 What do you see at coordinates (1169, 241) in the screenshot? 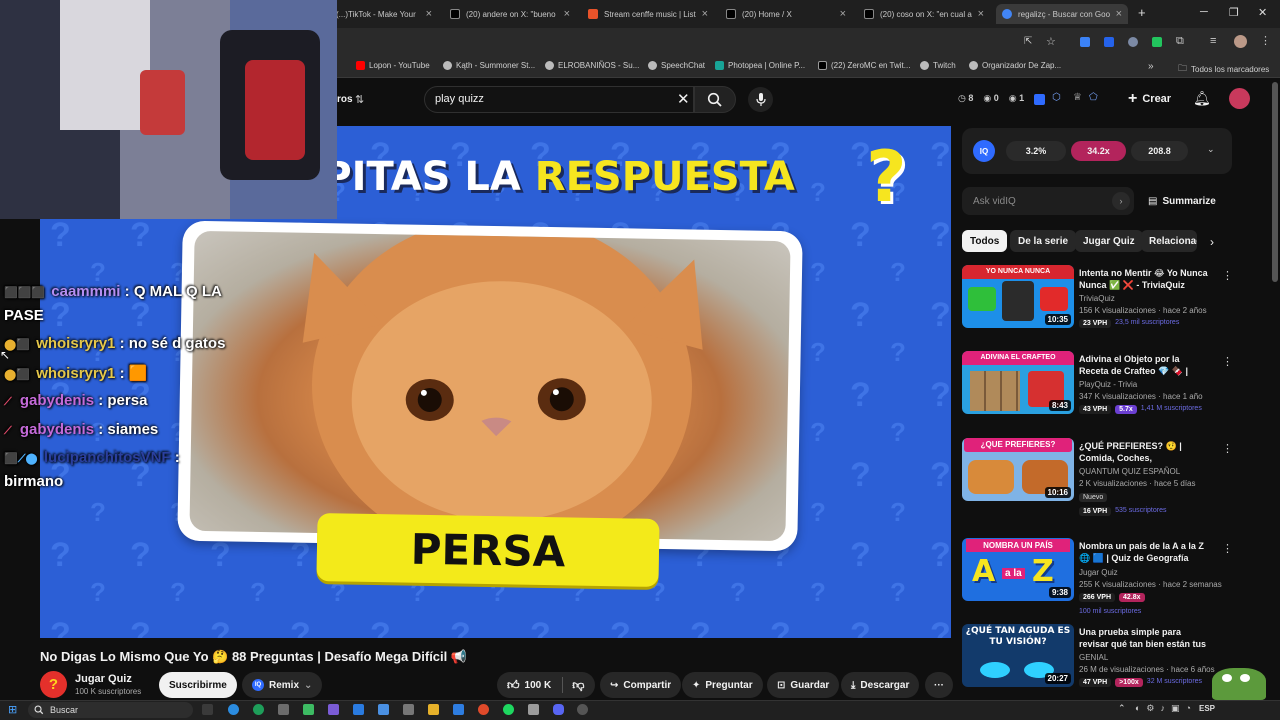
I see `chip-related: Relacionad` at bounding box center [1169, 241].